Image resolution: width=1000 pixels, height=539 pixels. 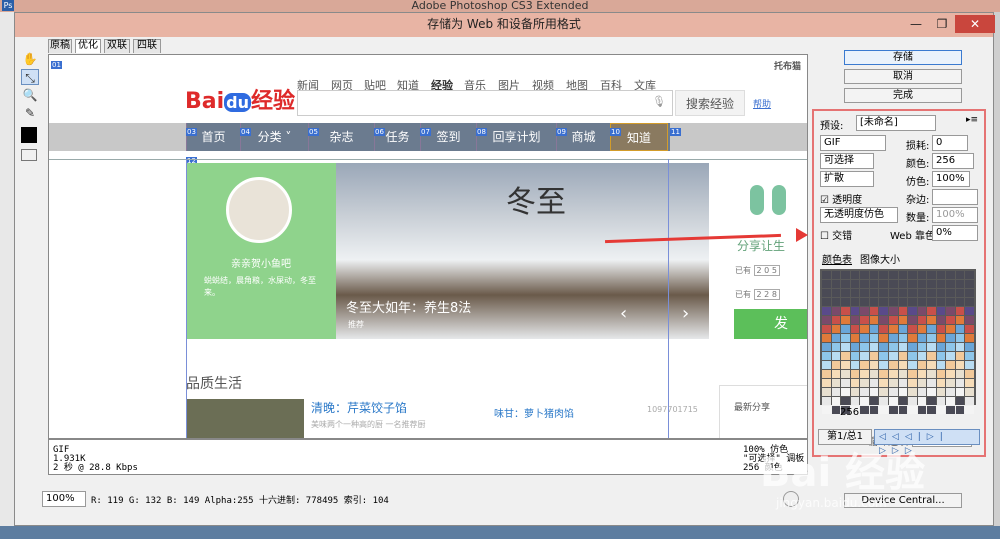 What do you see at coordinates (770, 324) in the screenshot?
I see `share-button: 发` at bounding box center [770, 324].